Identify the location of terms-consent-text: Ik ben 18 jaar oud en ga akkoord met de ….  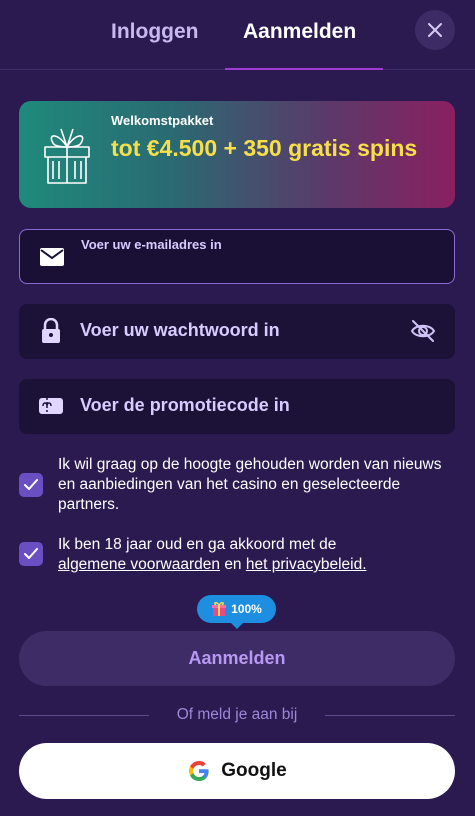
(256, 555).